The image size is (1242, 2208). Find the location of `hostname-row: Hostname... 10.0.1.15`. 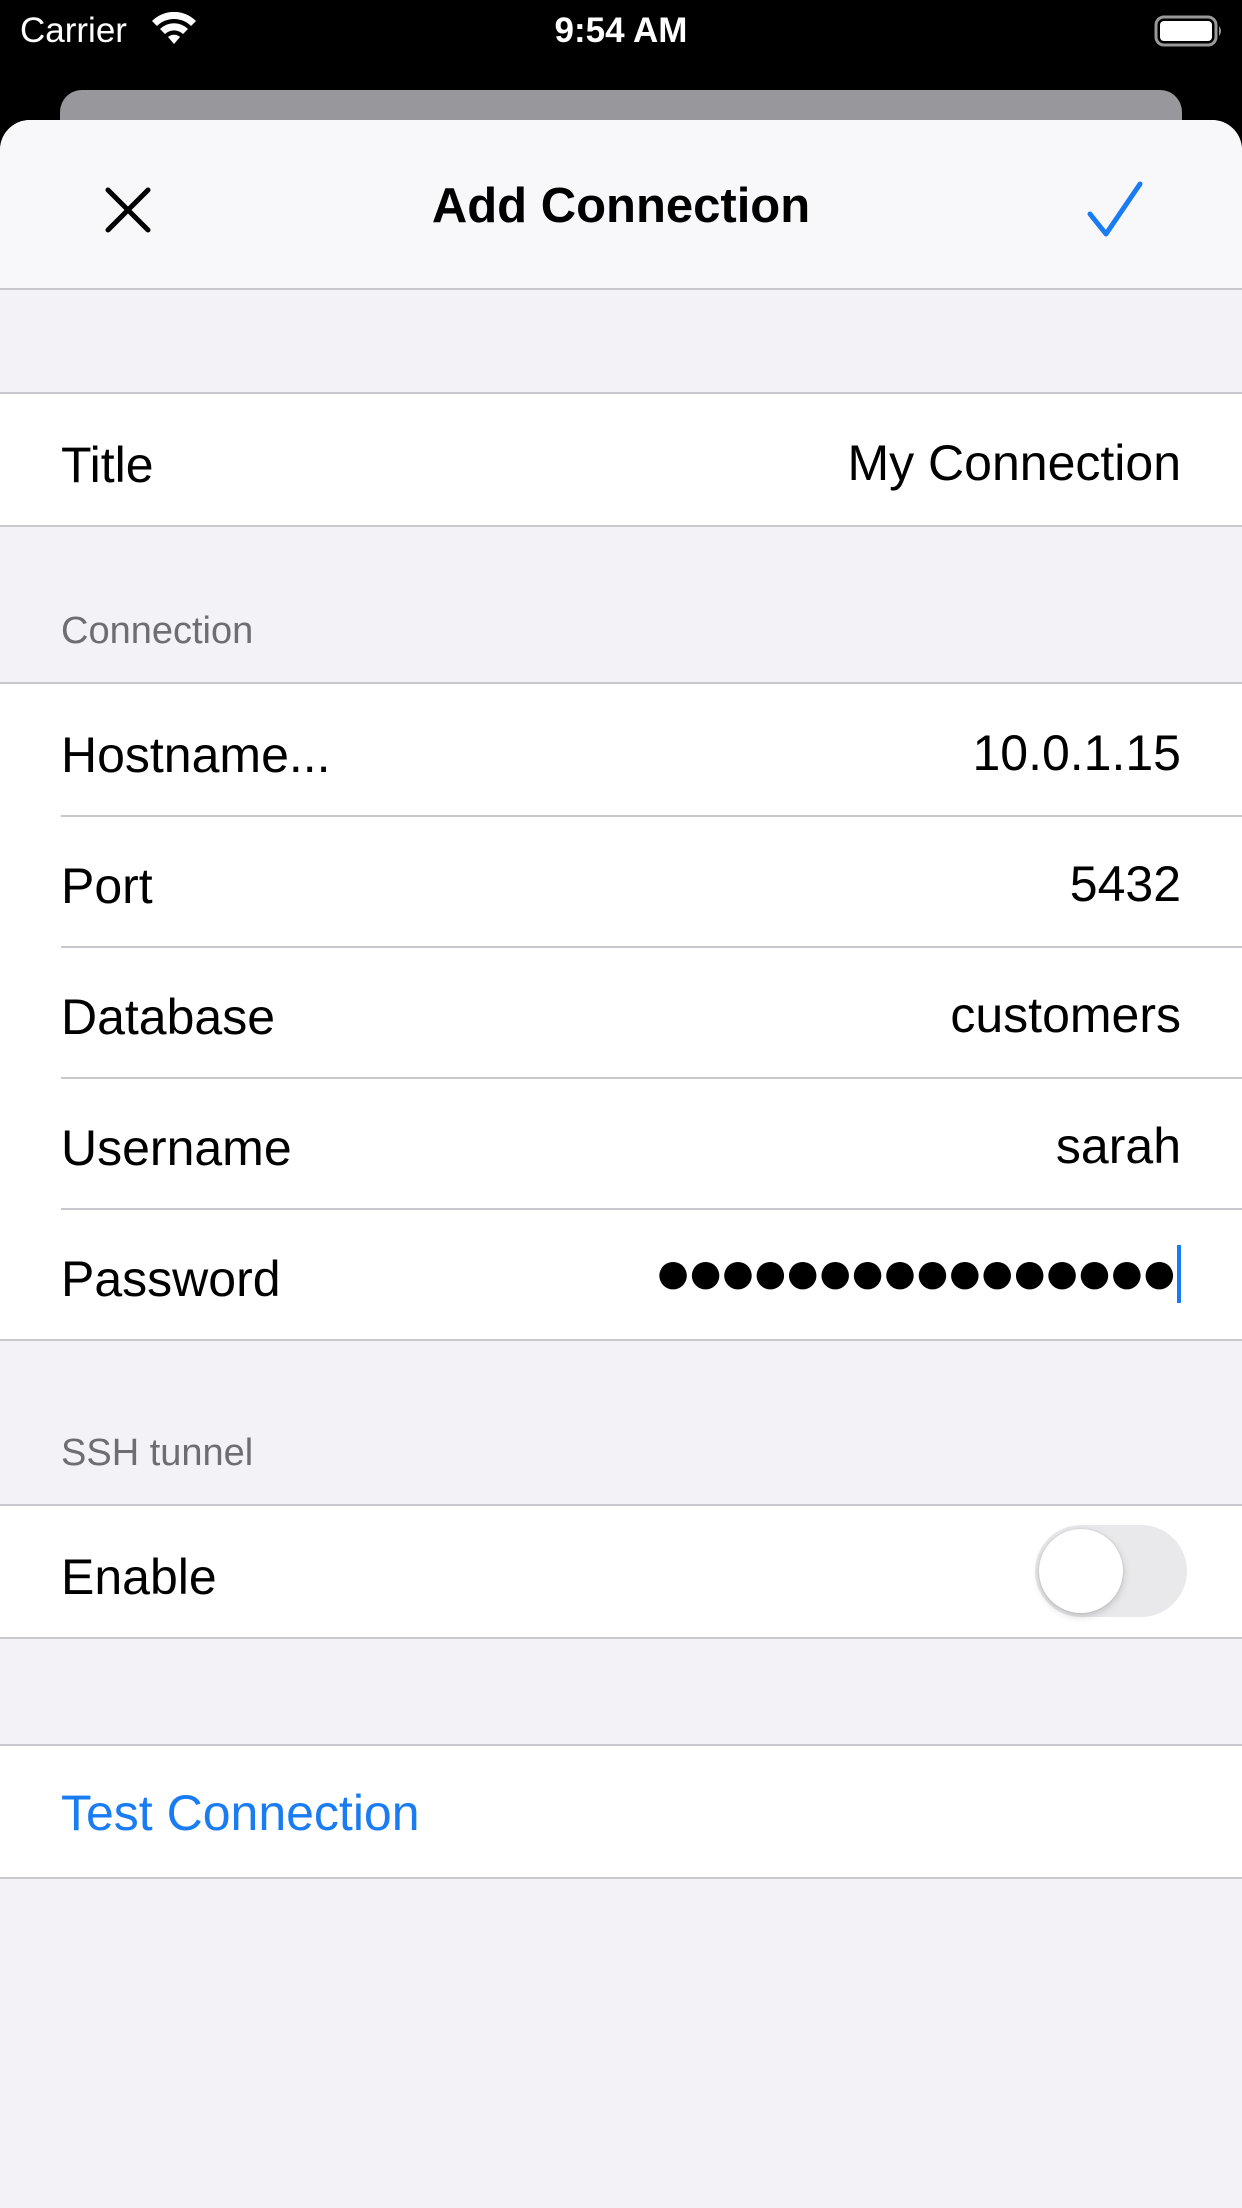

hostname-row: Hostname... 10.0.1.15 is located at coordinates (621, 749).